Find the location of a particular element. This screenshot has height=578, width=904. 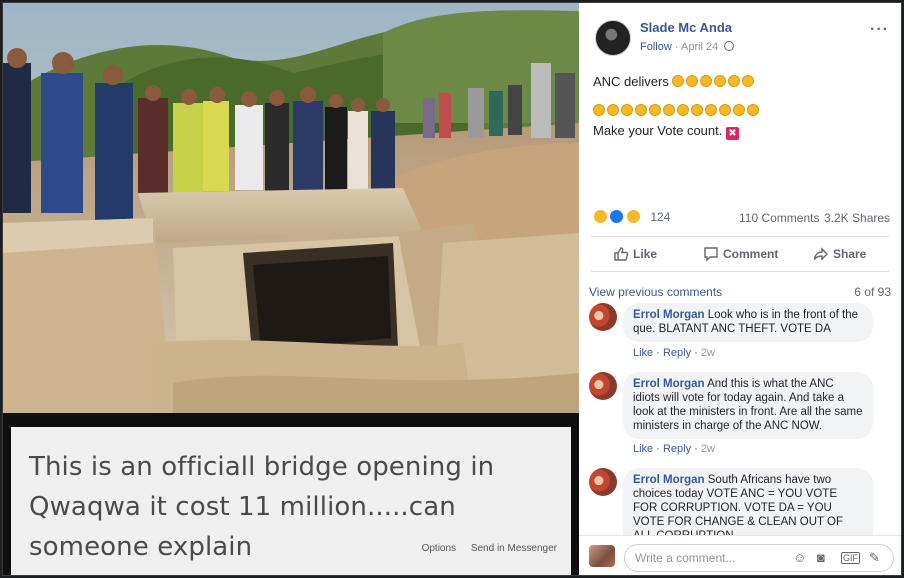

post-text-line: ANC delivers is located at coordinates (674, 81).